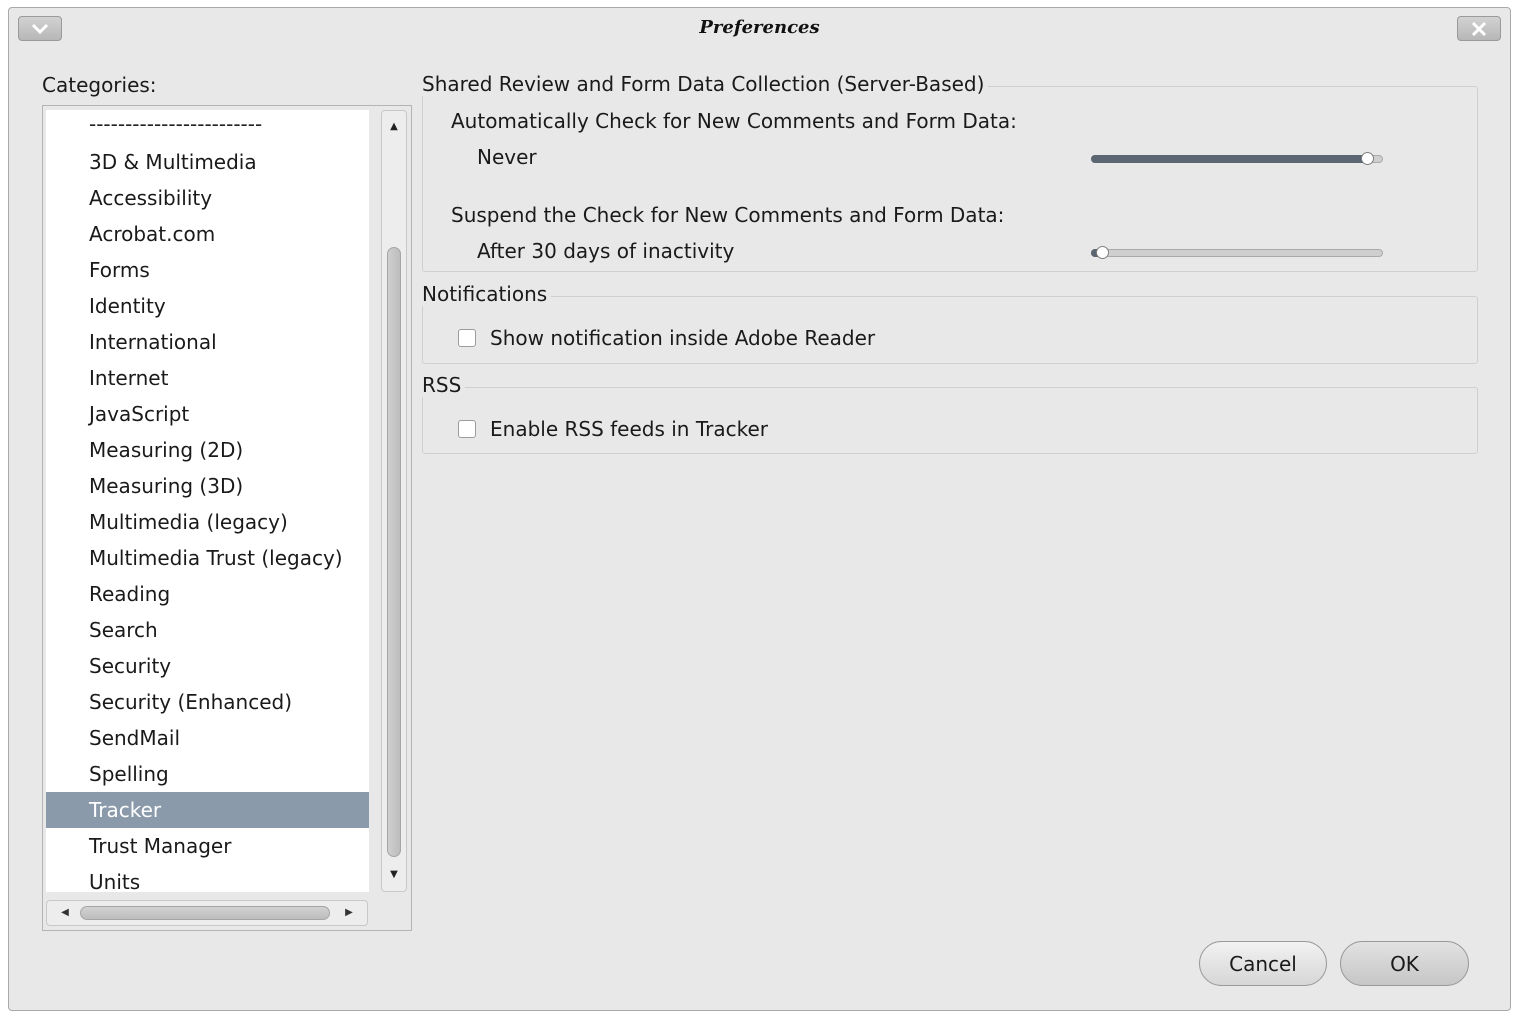 This screenshot has height=1013, width=1515. I want to click on category-item: Identity, so click(207, 306).